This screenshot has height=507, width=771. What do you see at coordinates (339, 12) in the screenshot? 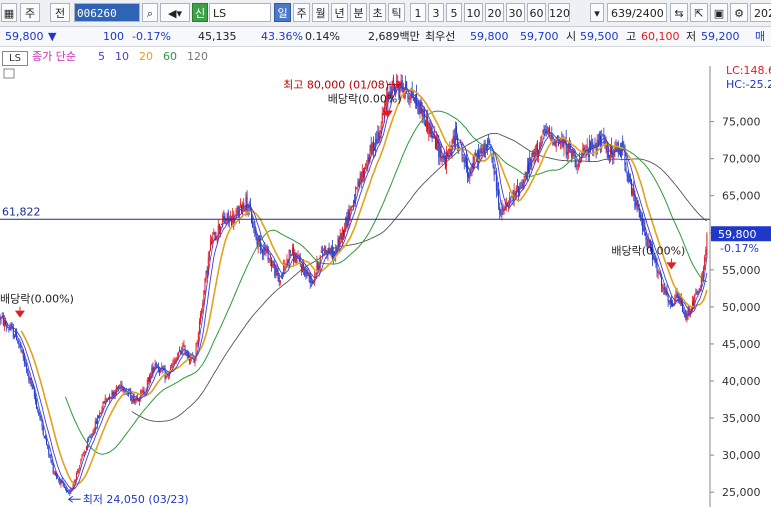
I see `tab-3: 년` at bounding box center [339, 12].